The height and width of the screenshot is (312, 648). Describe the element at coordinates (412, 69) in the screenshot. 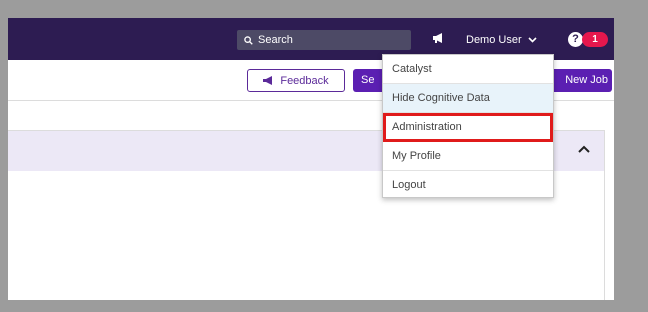

I see `menu-item-label: Catalyst` at that location.